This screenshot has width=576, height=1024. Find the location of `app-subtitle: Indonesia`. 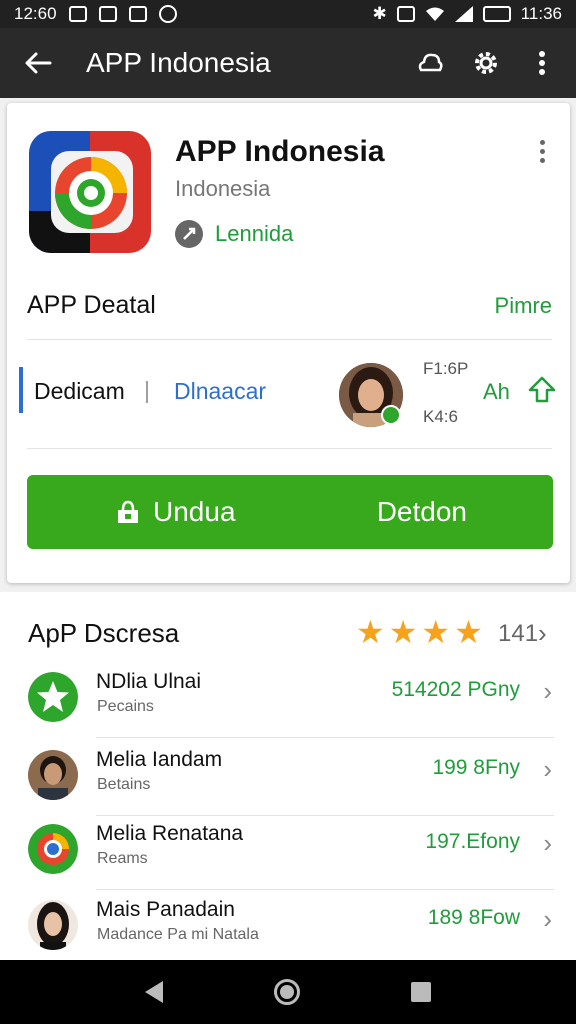

app-subtitle: Indonesia is located at coordinates (223, 188).